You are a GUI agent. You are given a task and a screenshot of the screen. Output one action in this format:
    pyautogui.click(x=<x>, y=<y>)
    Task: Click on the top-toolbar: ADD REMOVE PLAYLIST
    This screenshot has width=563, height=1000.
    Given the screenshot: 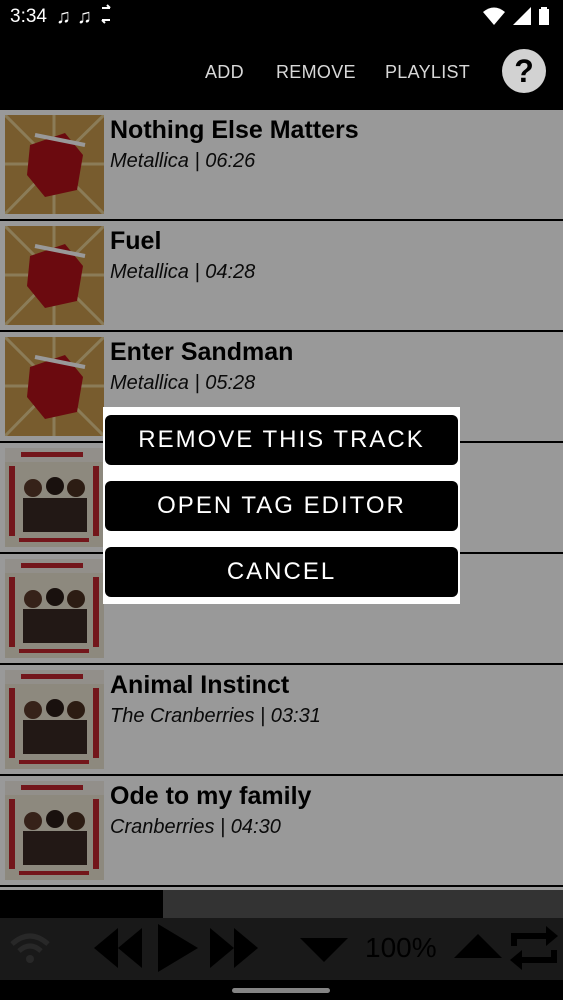 What is the action you would take?
    pyautogui.click(x=281, y=72)
    